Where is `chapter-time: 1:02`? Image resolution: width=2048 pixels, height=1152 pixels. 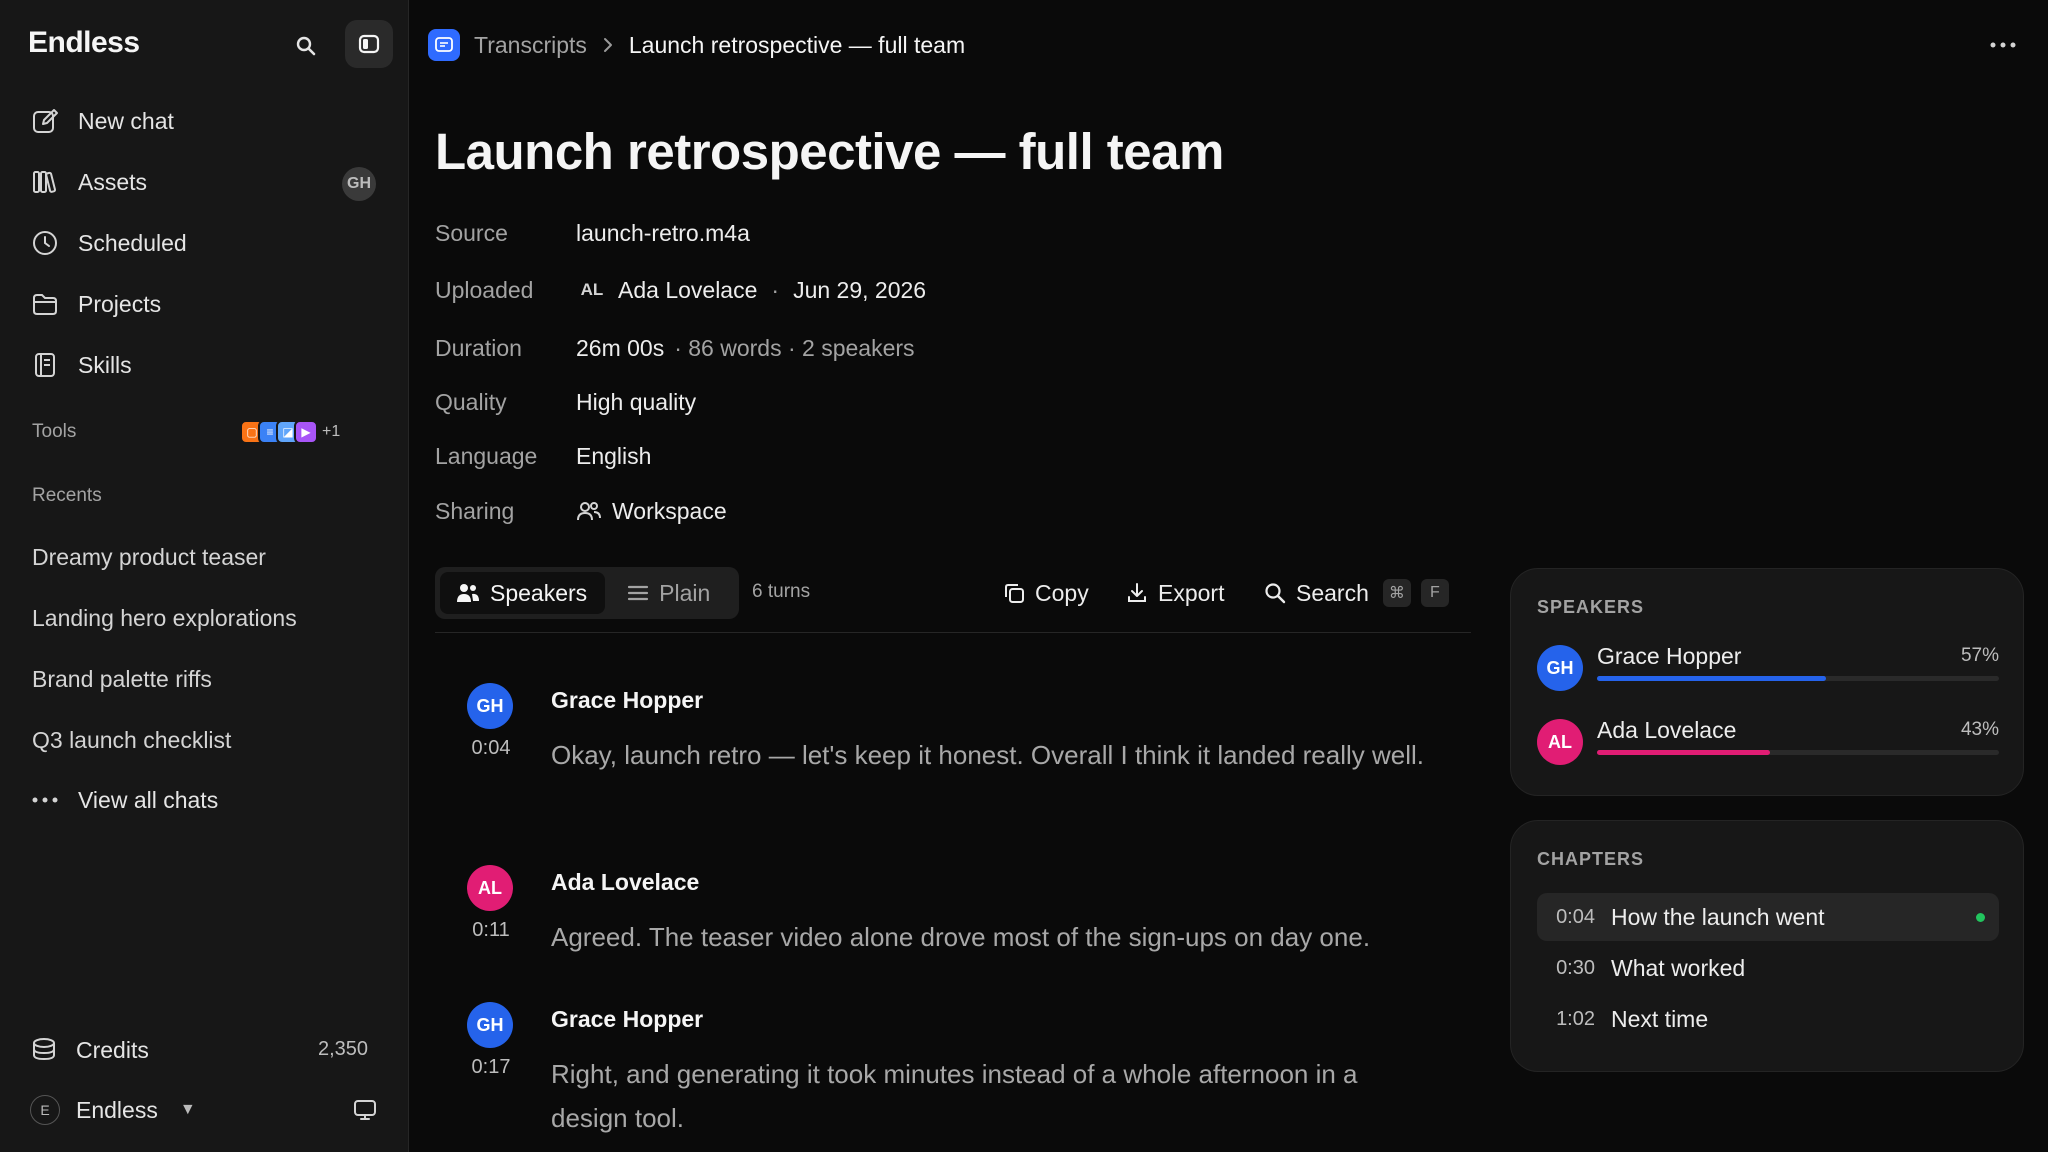 chapter-time: 1:02 is located at coordinates (1575, 1018).